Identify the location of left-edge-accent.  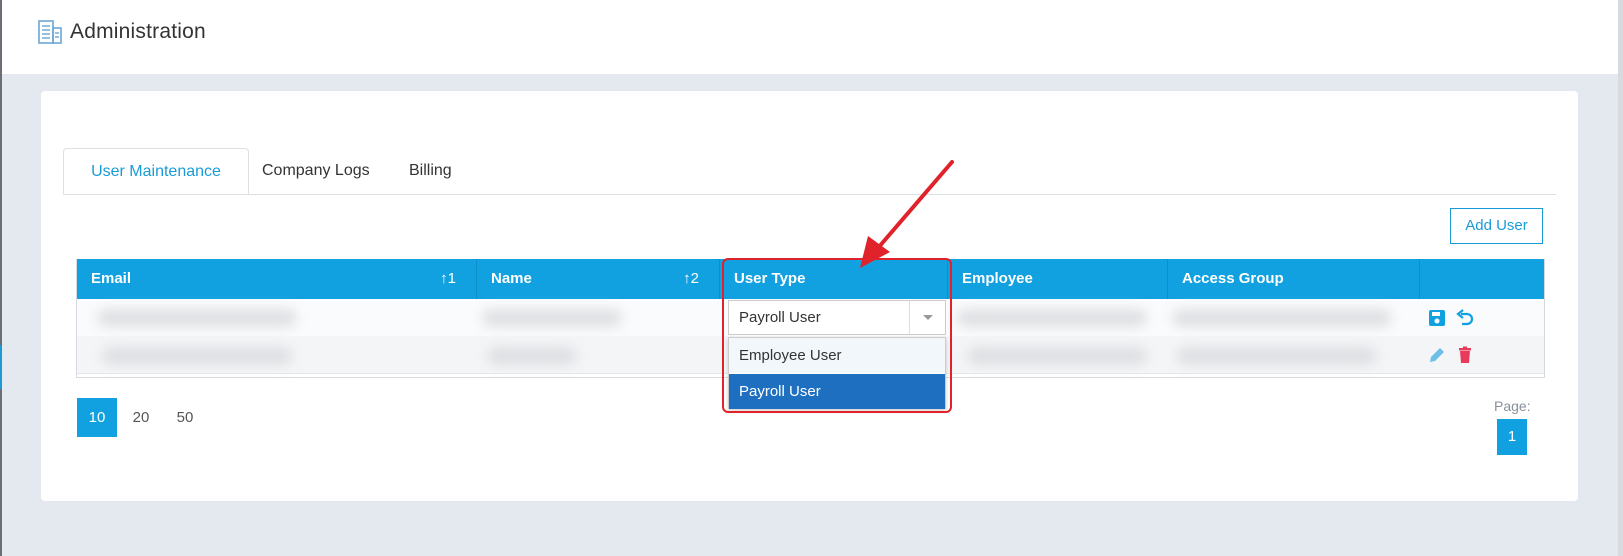
(1, 367).